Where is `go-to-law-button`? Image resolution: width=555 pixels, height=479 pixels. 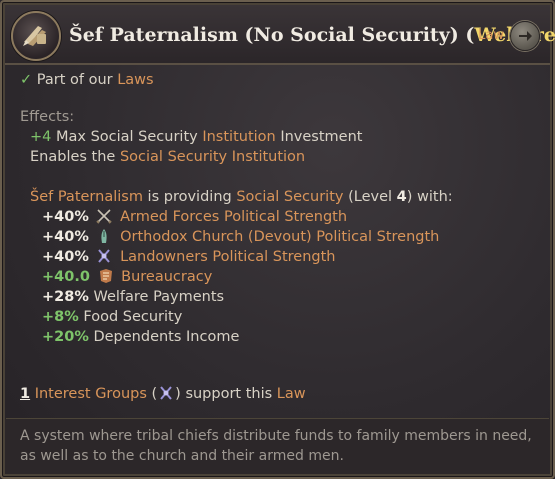 go-to-law-button is located at coordinates (525, 36).